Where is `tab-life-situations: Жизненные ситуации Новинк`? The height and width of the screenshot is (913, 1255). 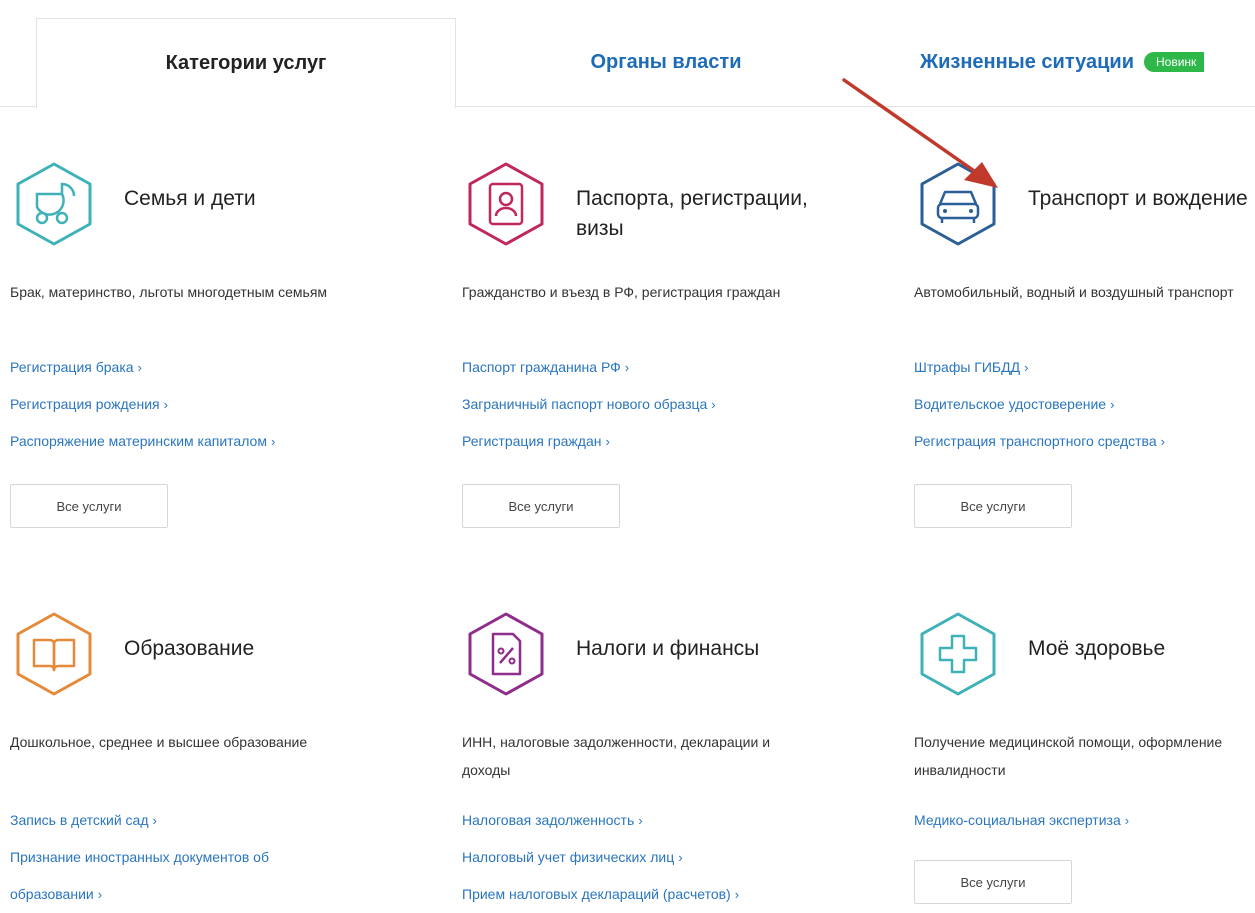
tab-life-situations: Жизненные ситуации Новинк is located at coordinates (1087, 62).